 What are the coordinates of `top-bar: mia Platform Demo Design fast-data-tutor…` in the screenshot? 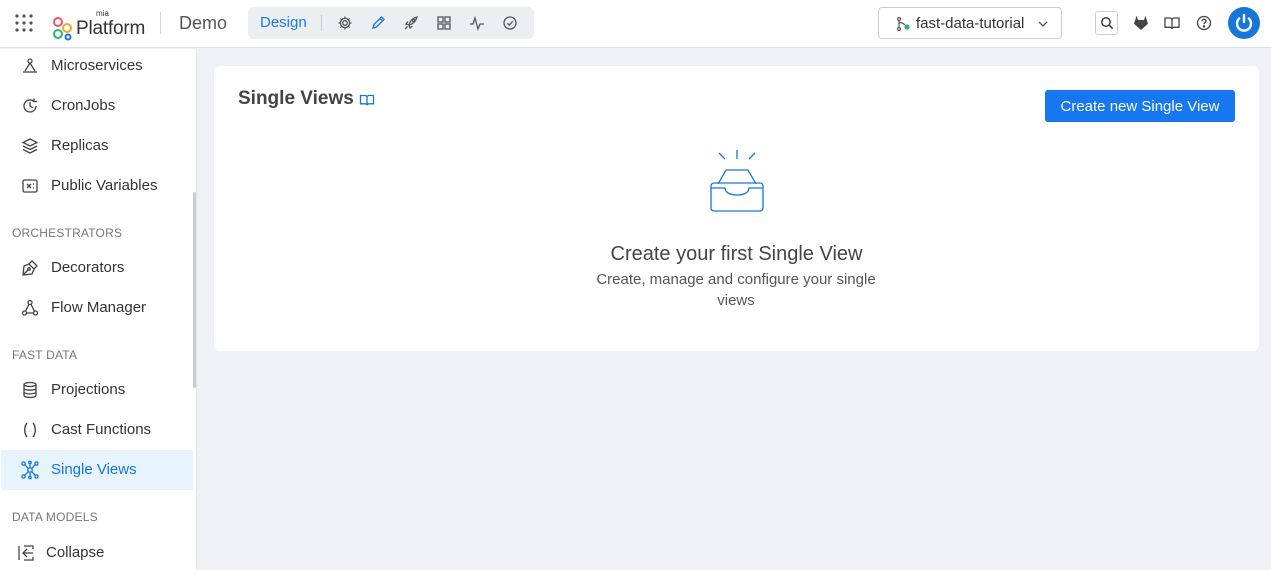 It's located at (635, 24).